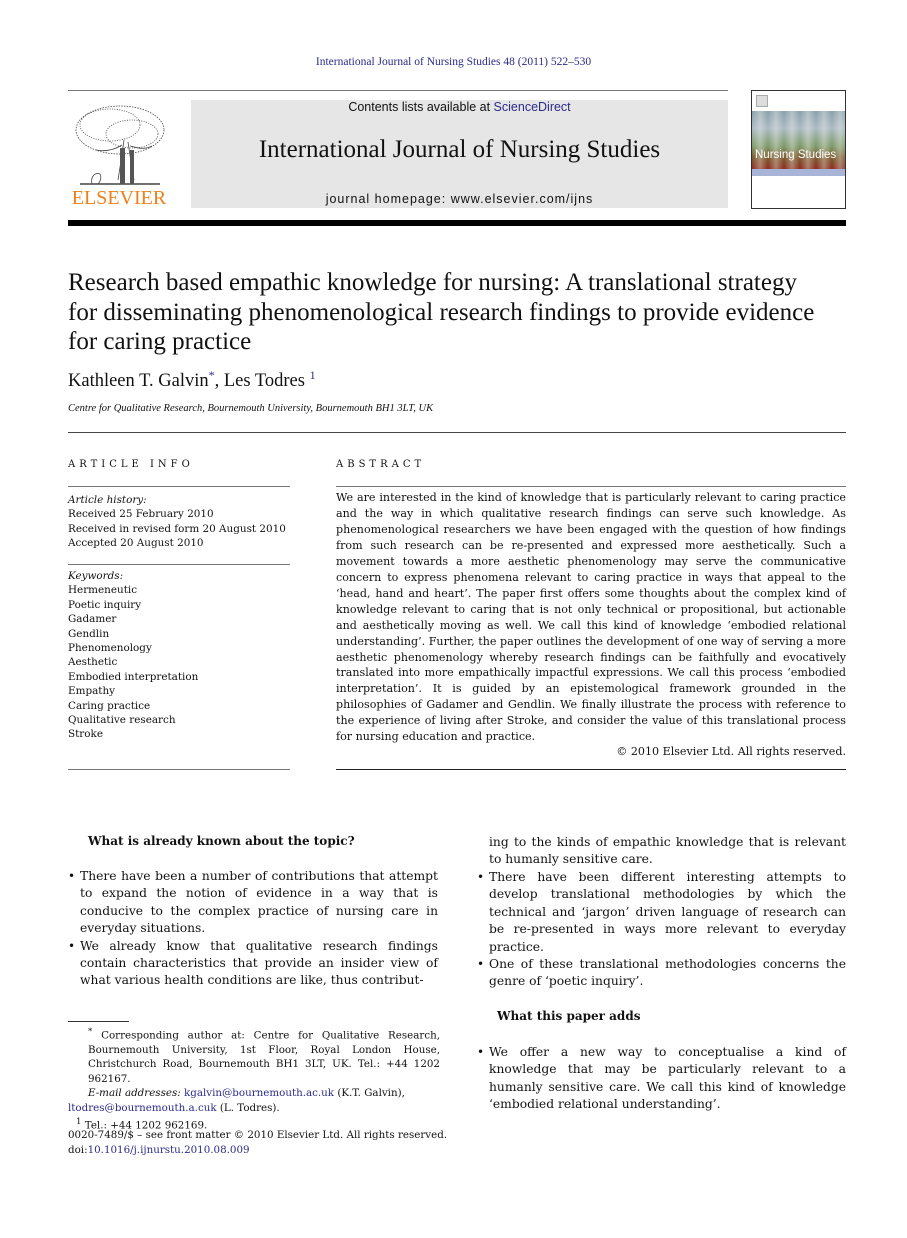 The width and height of the screenshot is (907, 1238). Describe the element at coordinates (78, 1149) in the screenshot. I see `doi-prefix: doi:` at that location.